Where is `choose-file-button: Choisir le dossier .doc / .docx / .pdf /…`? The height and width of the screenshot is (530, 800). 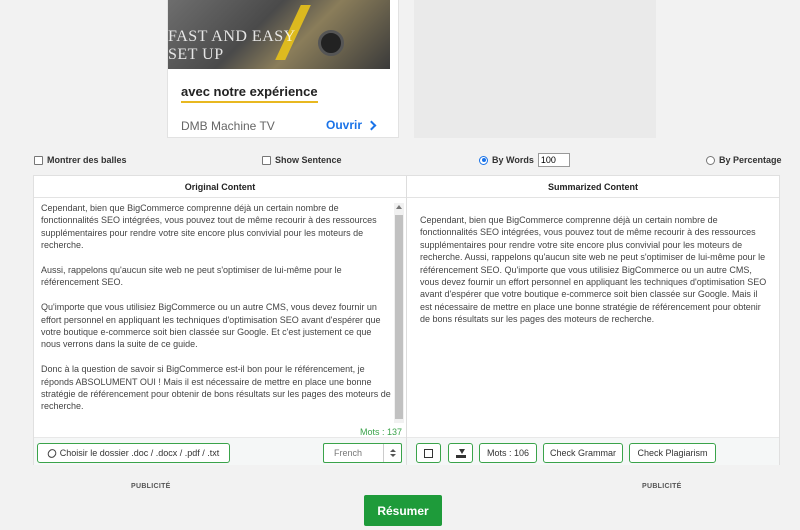 choose-file-button: Choisir le dossier .doc / .docx / .pdf /… is located at coordinates (133, 453).